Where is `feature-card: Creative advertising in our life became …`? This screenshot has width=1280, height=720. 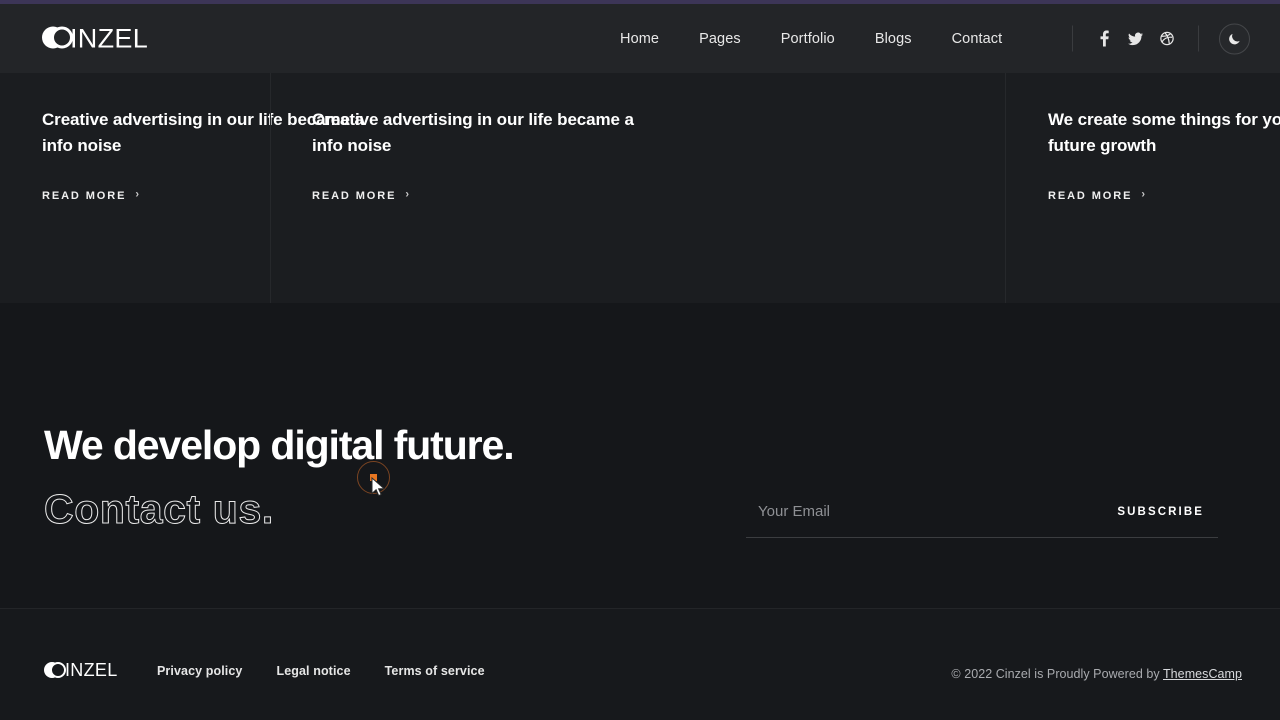 feature-card: Creative advertising in our life became … is located at coordinates (182, 188).